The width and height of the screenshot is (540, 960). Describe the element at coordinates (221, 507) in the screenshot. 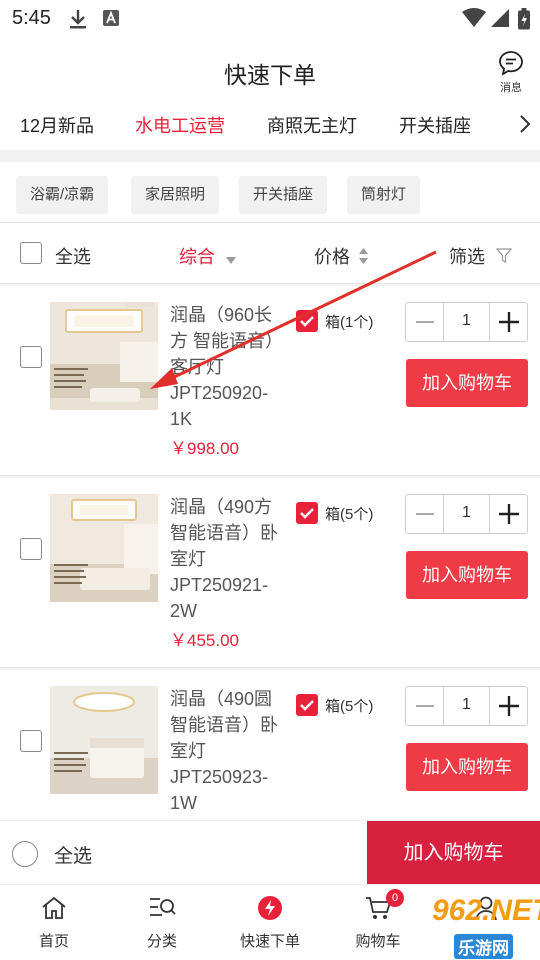

I see `product-name-line1: 润晶（490方` at that location.